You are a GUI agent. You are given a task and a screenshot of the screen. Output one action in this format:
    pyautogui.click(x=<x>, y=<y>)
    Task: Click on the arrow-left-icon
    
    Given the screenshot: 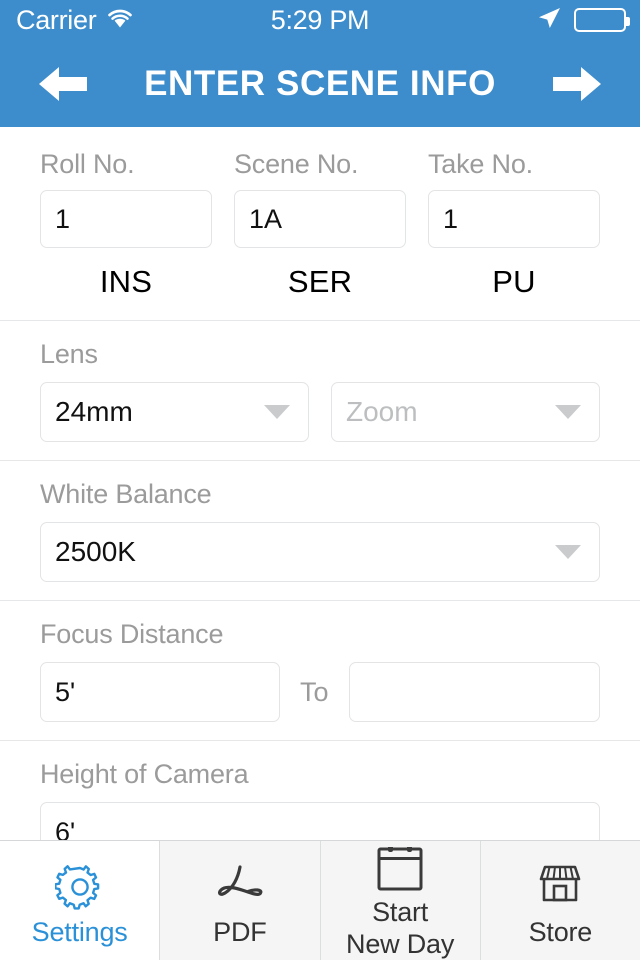 What is the action you would take?
    pyautogui.click(x=63, y=84)
    